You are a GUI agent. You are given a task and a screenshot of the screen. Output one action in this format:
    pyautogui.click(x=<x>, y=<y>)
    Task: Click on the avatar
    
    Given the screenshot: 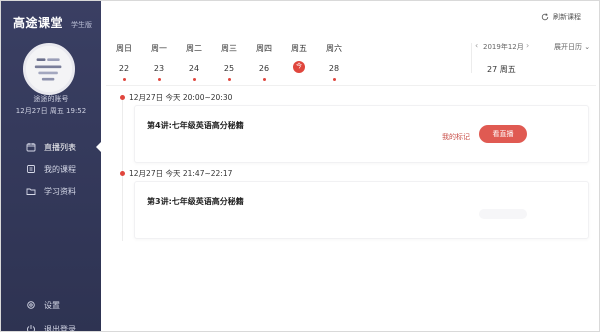 What is the action you would take?
    pyautogui.click(x=49, y=69)
    